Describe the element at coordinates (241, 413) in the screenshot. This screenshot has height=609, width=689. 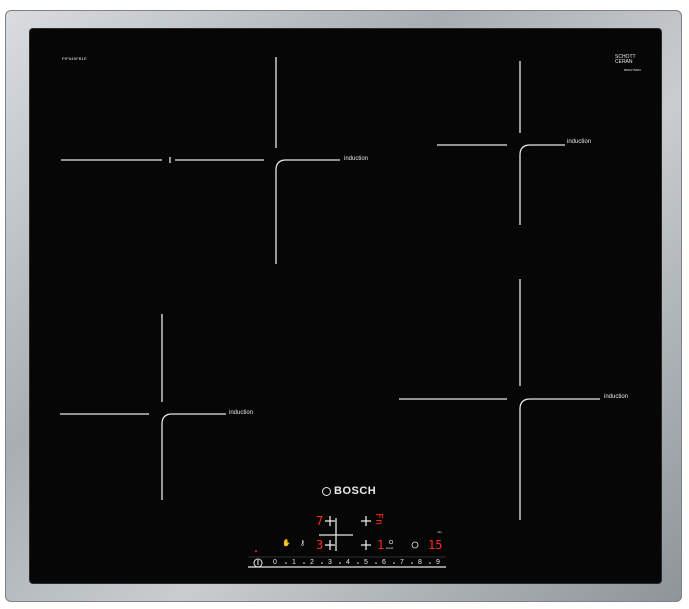
I see `front-left-zone-label: induction` at that location.